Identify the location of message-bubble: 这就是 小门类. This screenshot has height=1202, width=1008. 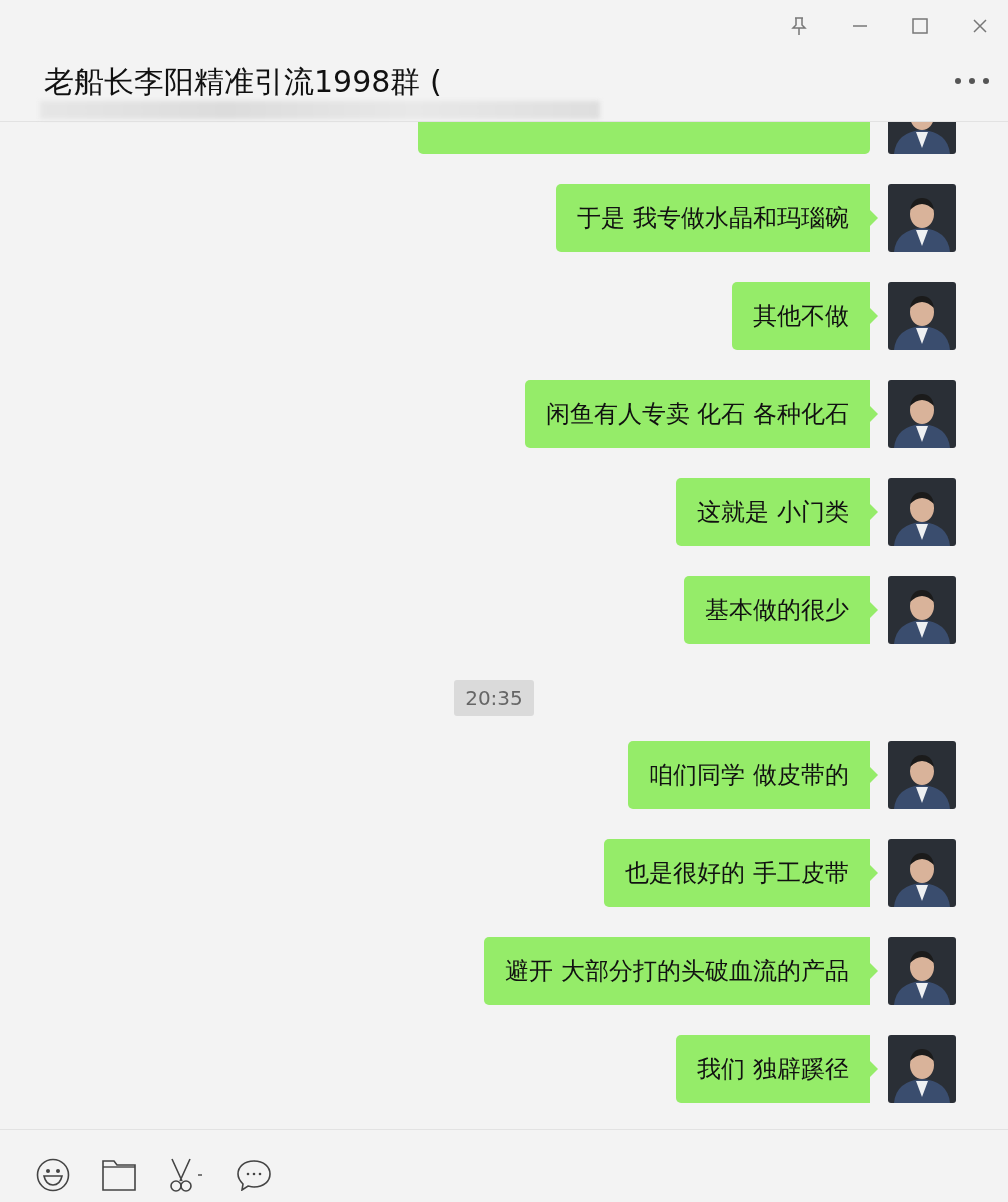
(777, 512).